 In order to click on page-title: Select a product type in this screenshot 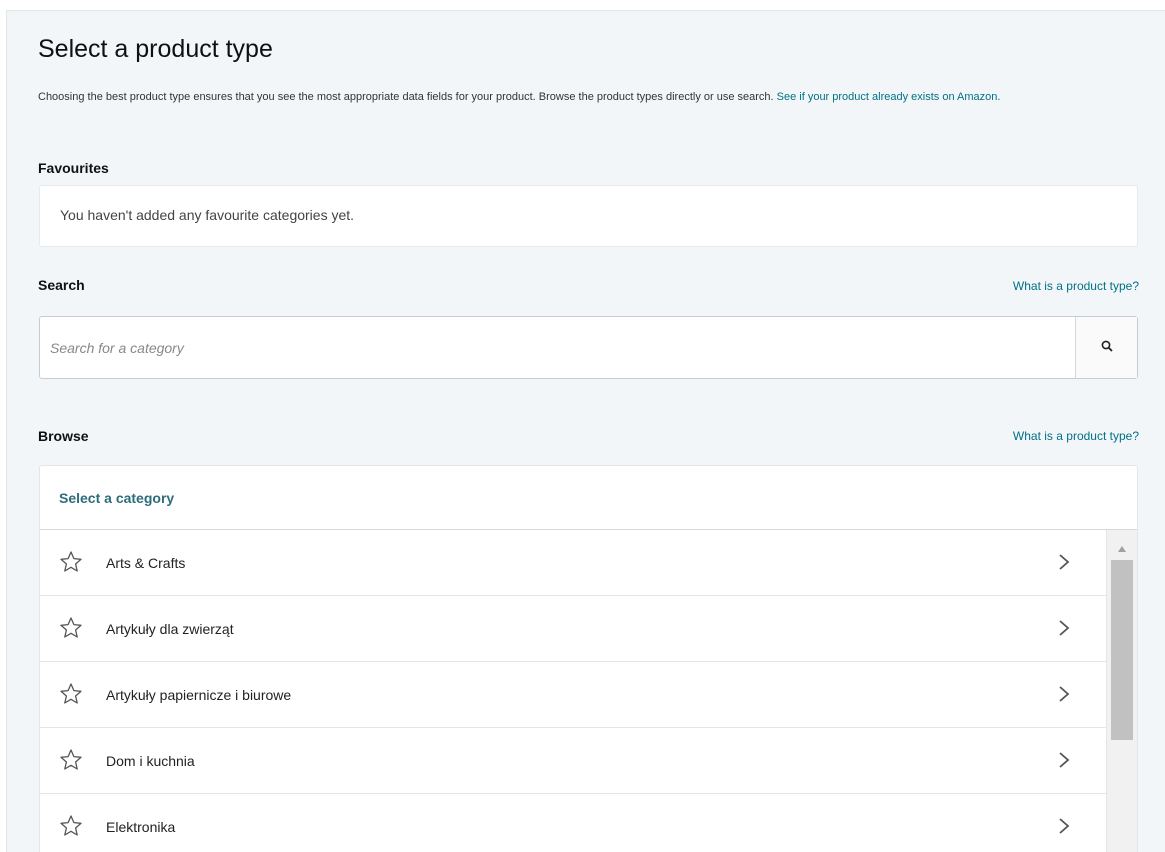, I will do `click(155, 49)`.